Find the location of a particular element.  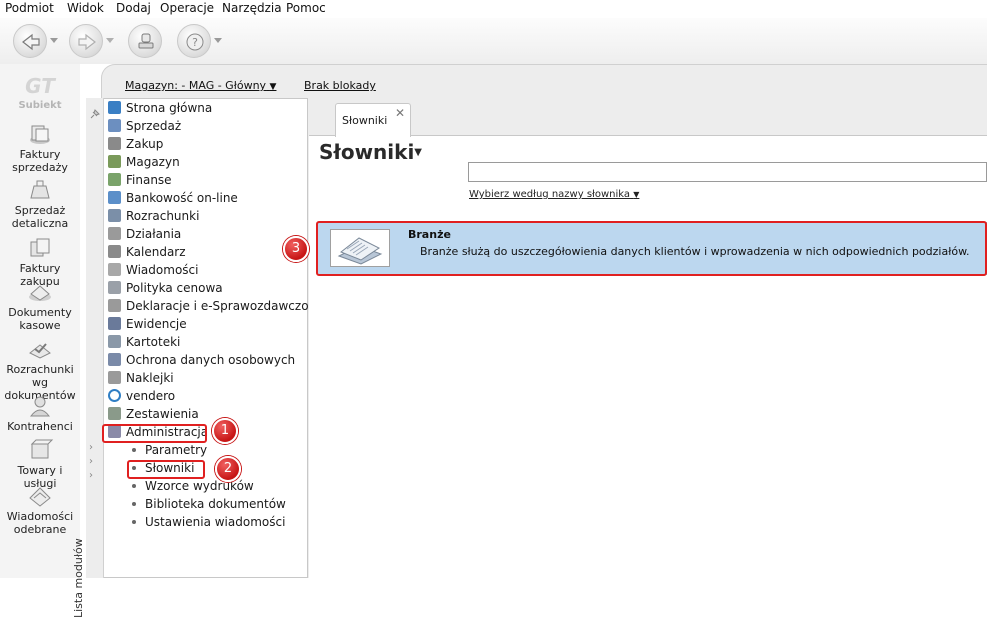

messages-icon is located at coordinates (114, 269).